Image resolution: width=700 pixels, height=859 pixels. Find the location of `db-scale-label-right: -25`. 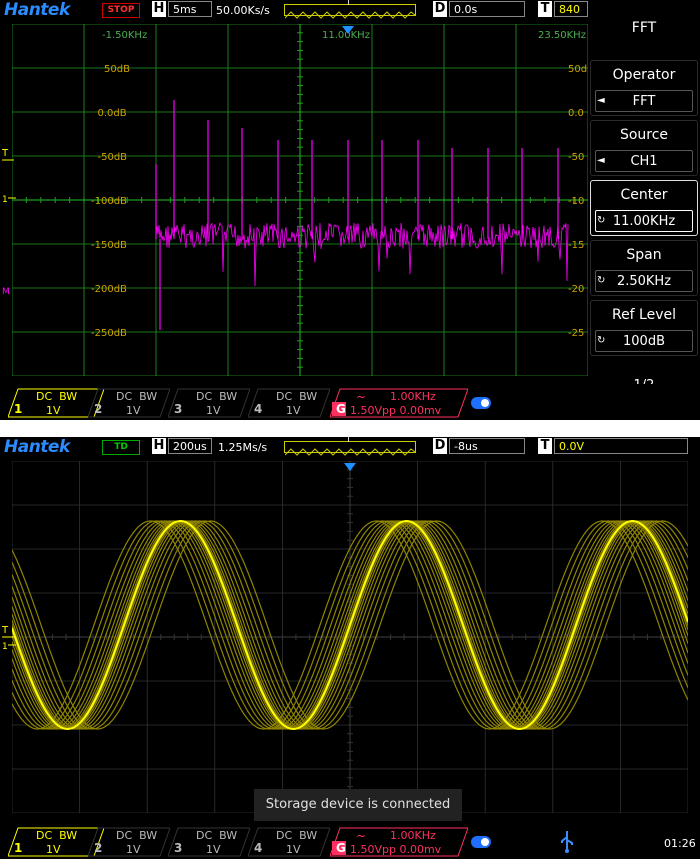

db-scale-label-right: -25 is located at coordinates (576, 333).